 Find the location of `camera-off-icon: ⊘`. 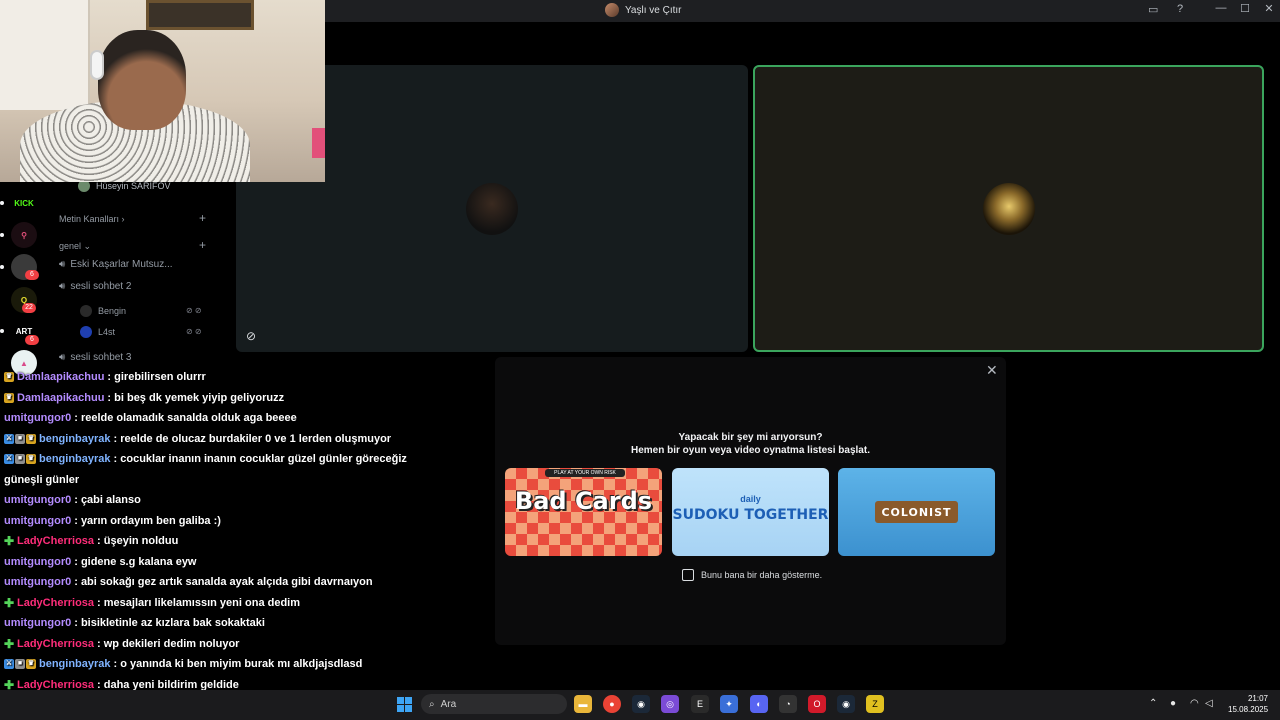

camera-off-icon: ⊘ is located at coordinates (251, 336).